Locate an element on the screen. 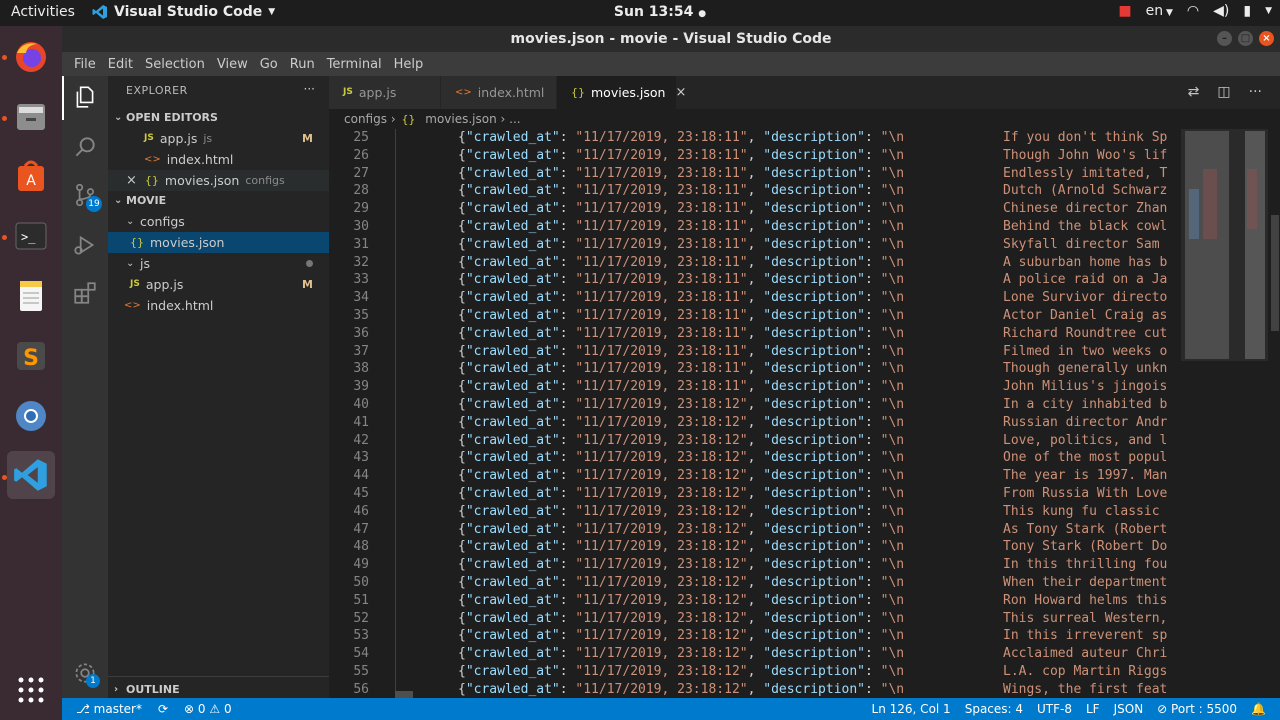  language-mode: JSON is located at coordinates (1129, 709).